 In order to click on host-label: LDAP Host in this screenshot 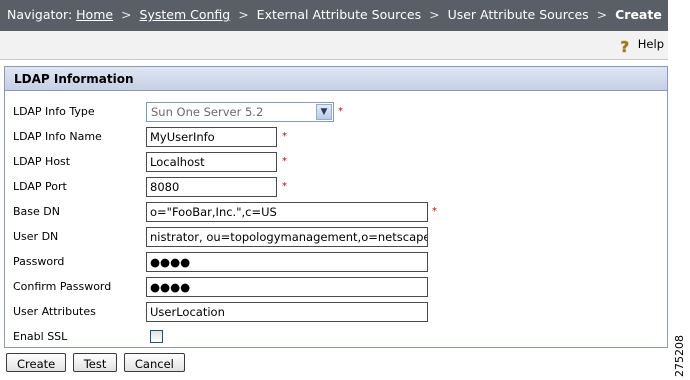, I will do `click(42, 161)`.